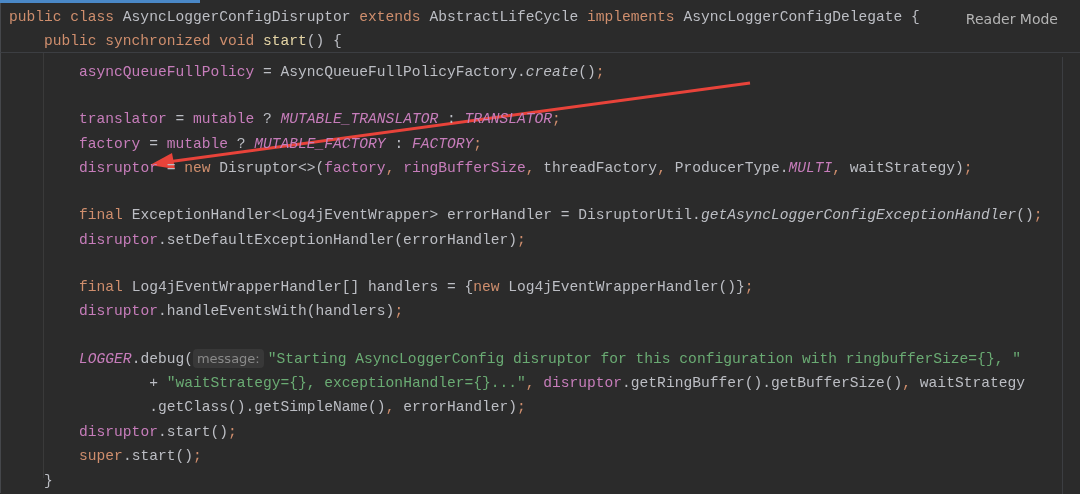 The height and width of the screenshot is (494, 1080). I want to click on code-line: "Starting AsyncLoggerConfig disruptor for this configuration with ringbufferSize={}, ", so click(644, 359).